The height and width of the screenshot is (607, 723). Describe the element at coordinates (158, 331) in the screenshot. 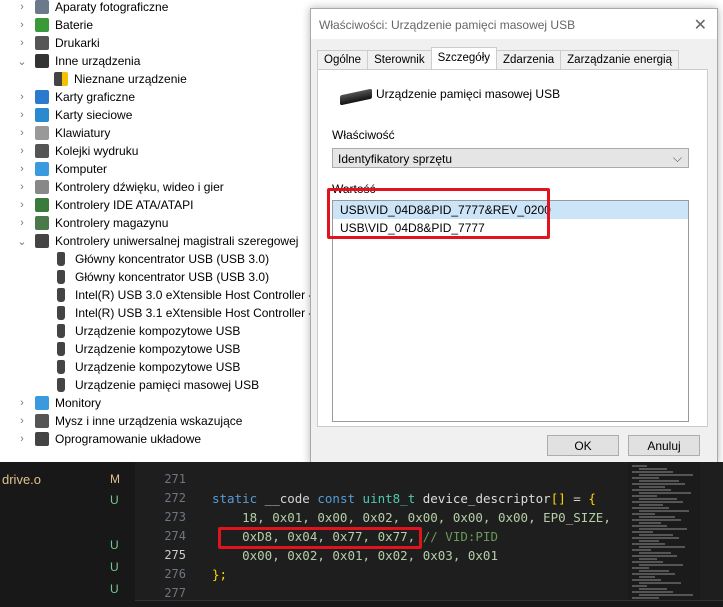

I see `tree-label: Urządzenie kompozytowe USB` at that location.